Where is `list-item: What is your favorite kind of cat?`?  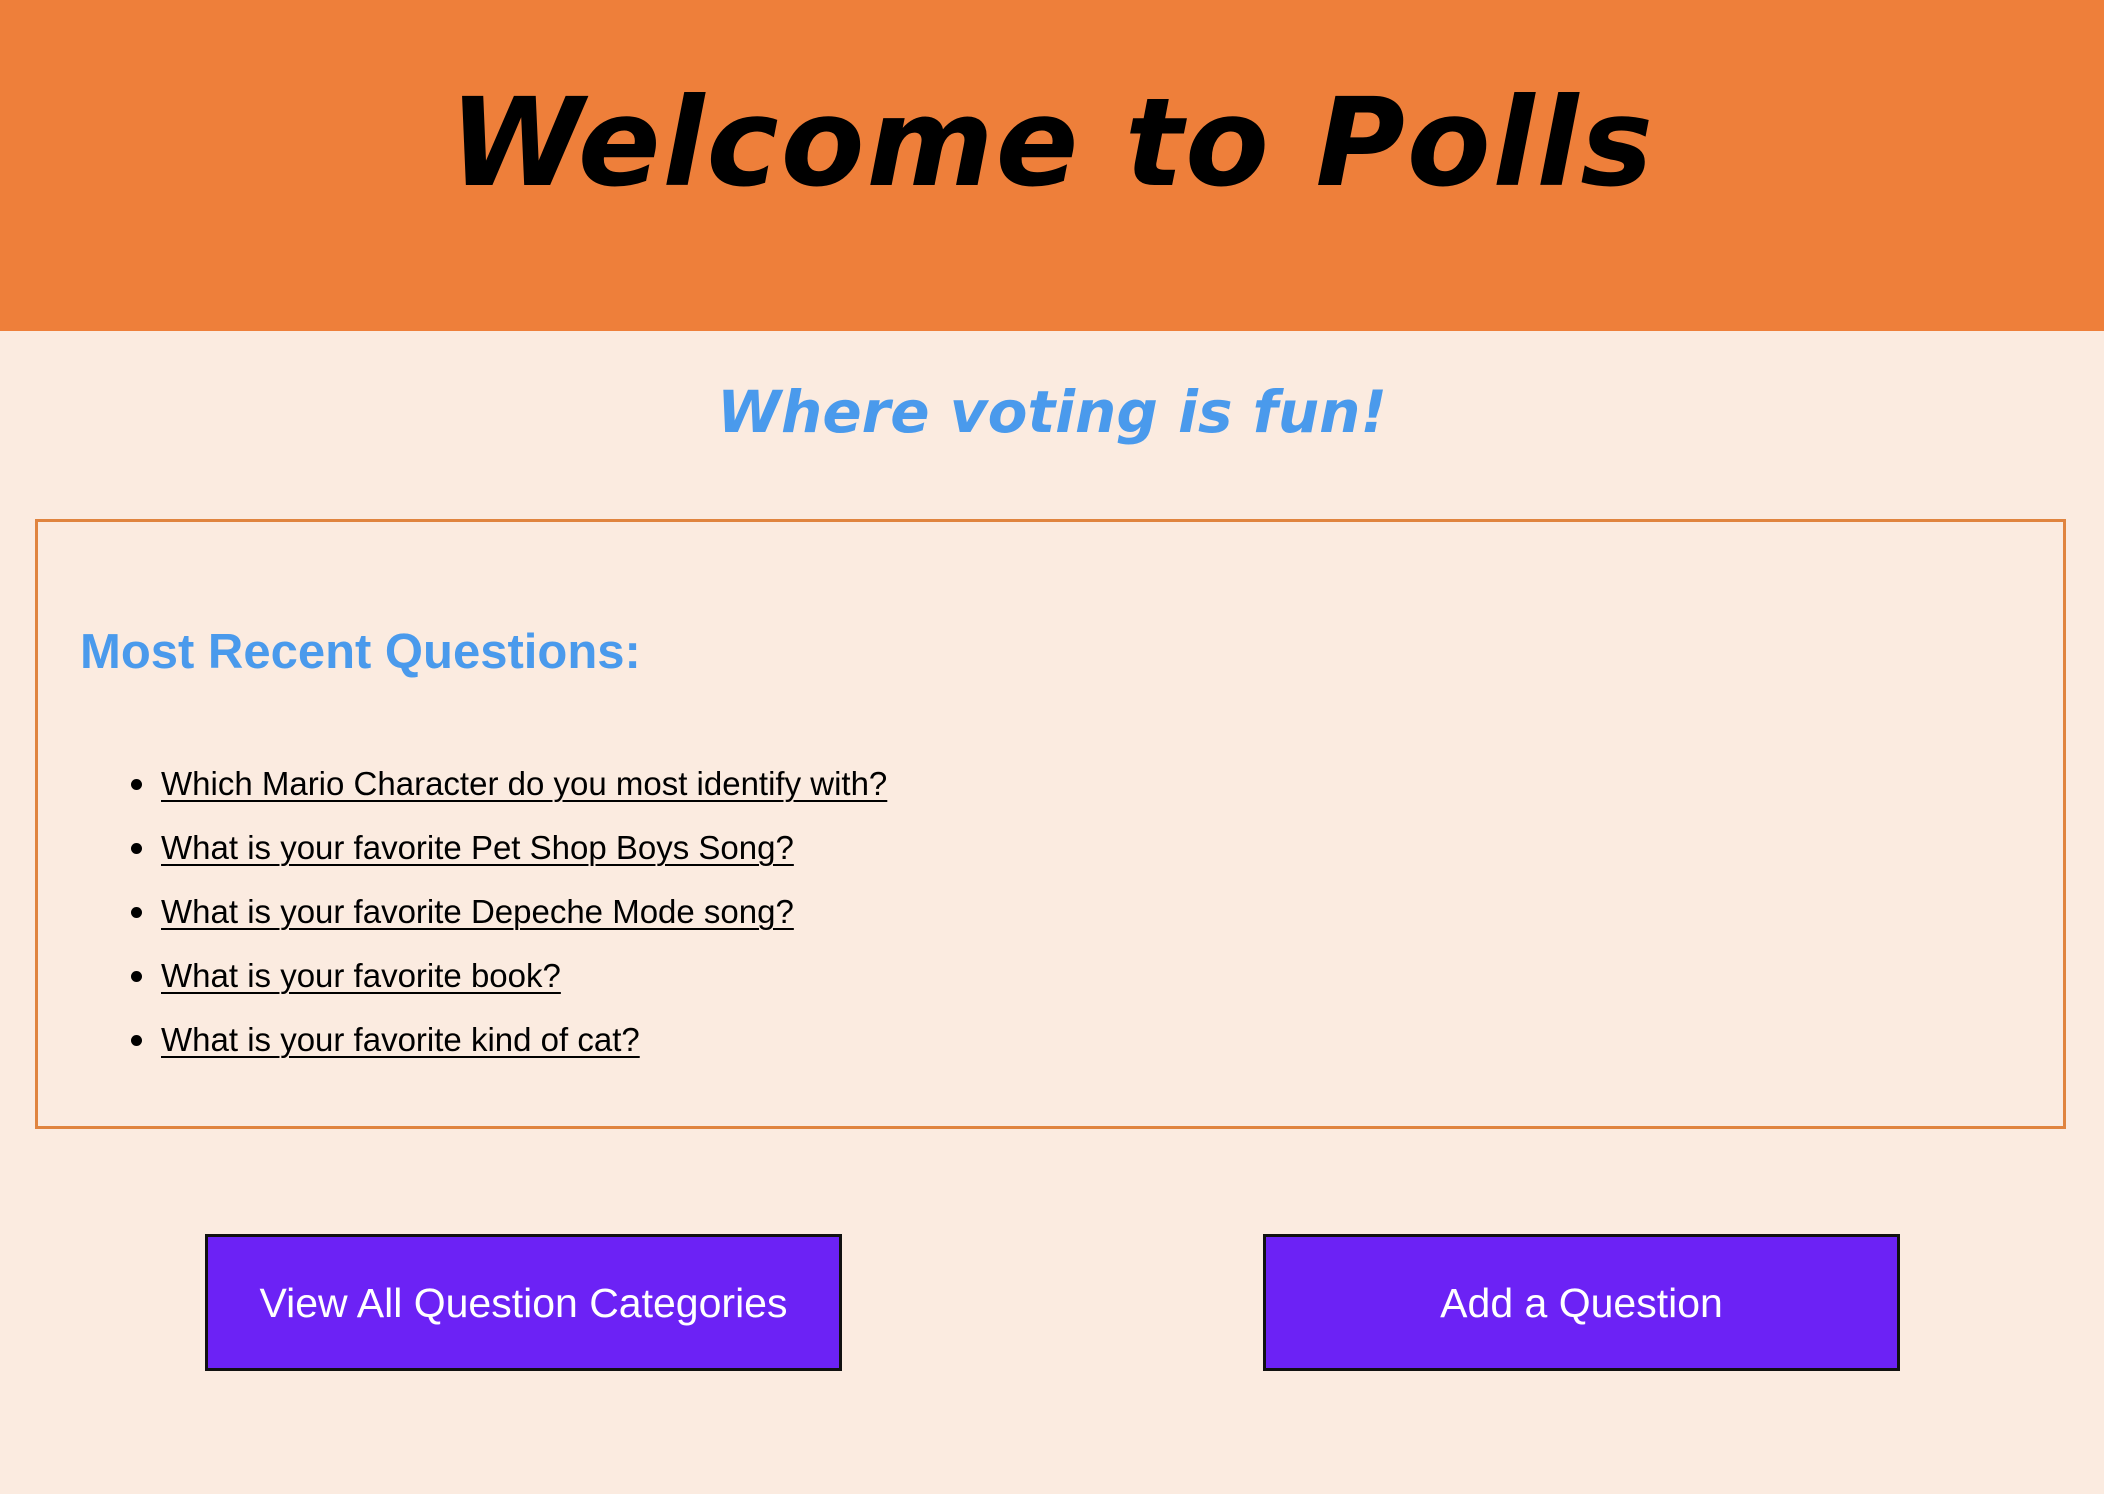
list-item: What is your favorite kind of cat? is located at coordinates (462, 1040).